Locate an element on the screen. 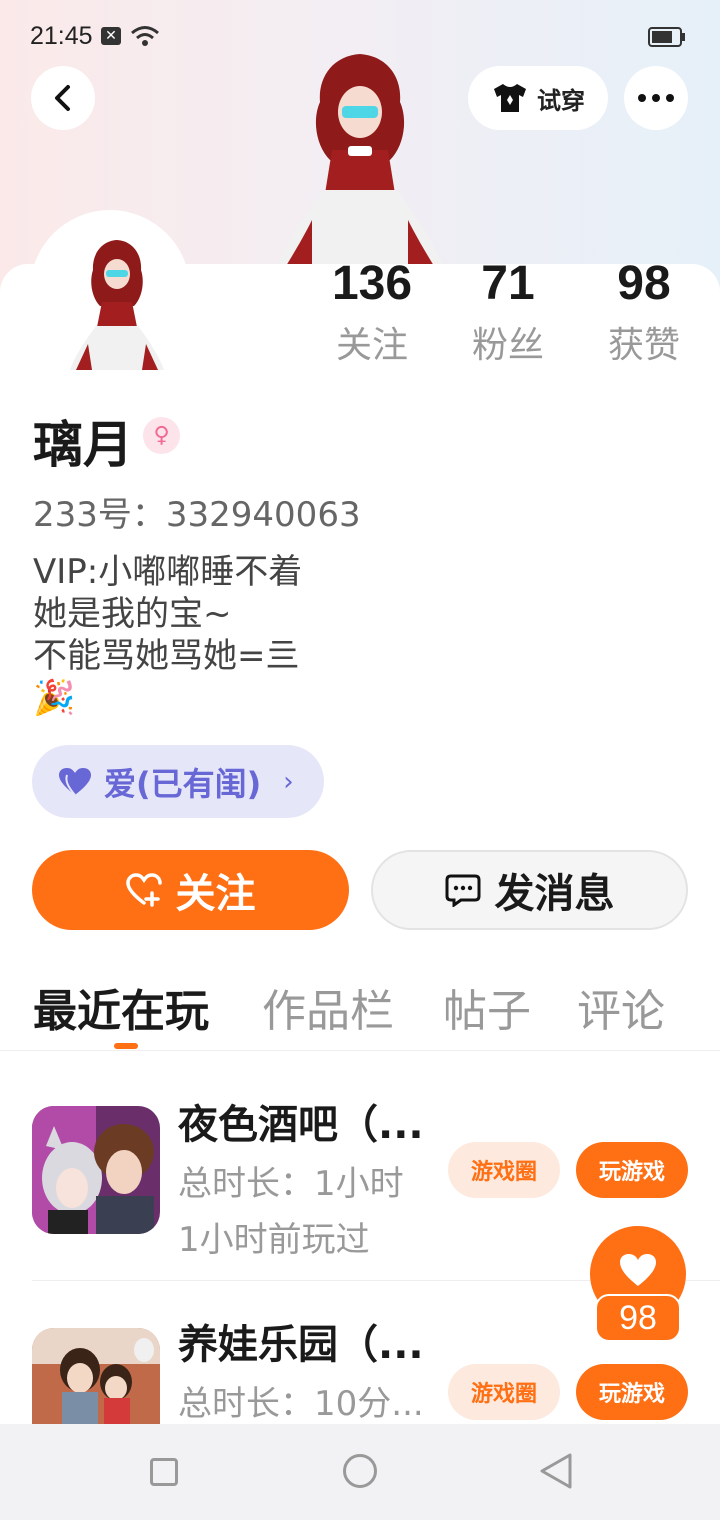 This screenshot has width=720, height=1520. like-count: 98 is located at coordinates (638, 1318).